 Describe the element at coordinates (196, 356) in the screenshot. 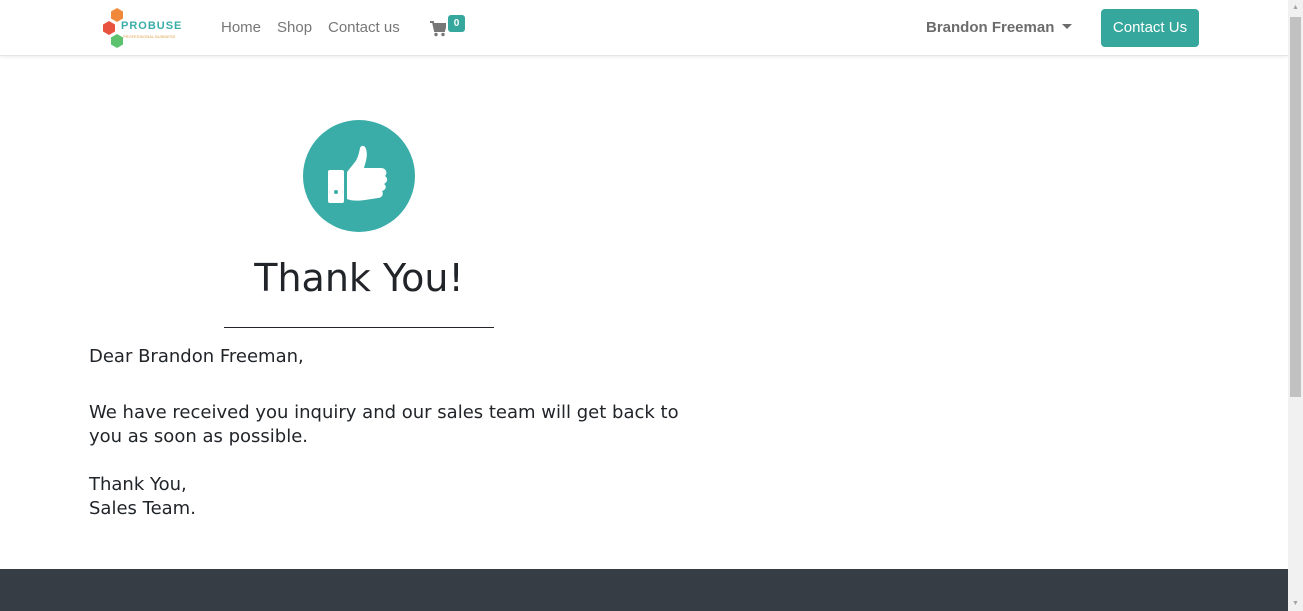

I see `greeting-text: Dear Brandon Freeman,` at that location.